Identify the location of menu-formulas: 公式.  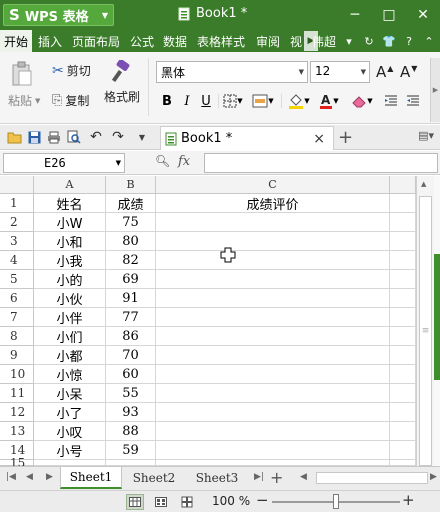
(142, 41).